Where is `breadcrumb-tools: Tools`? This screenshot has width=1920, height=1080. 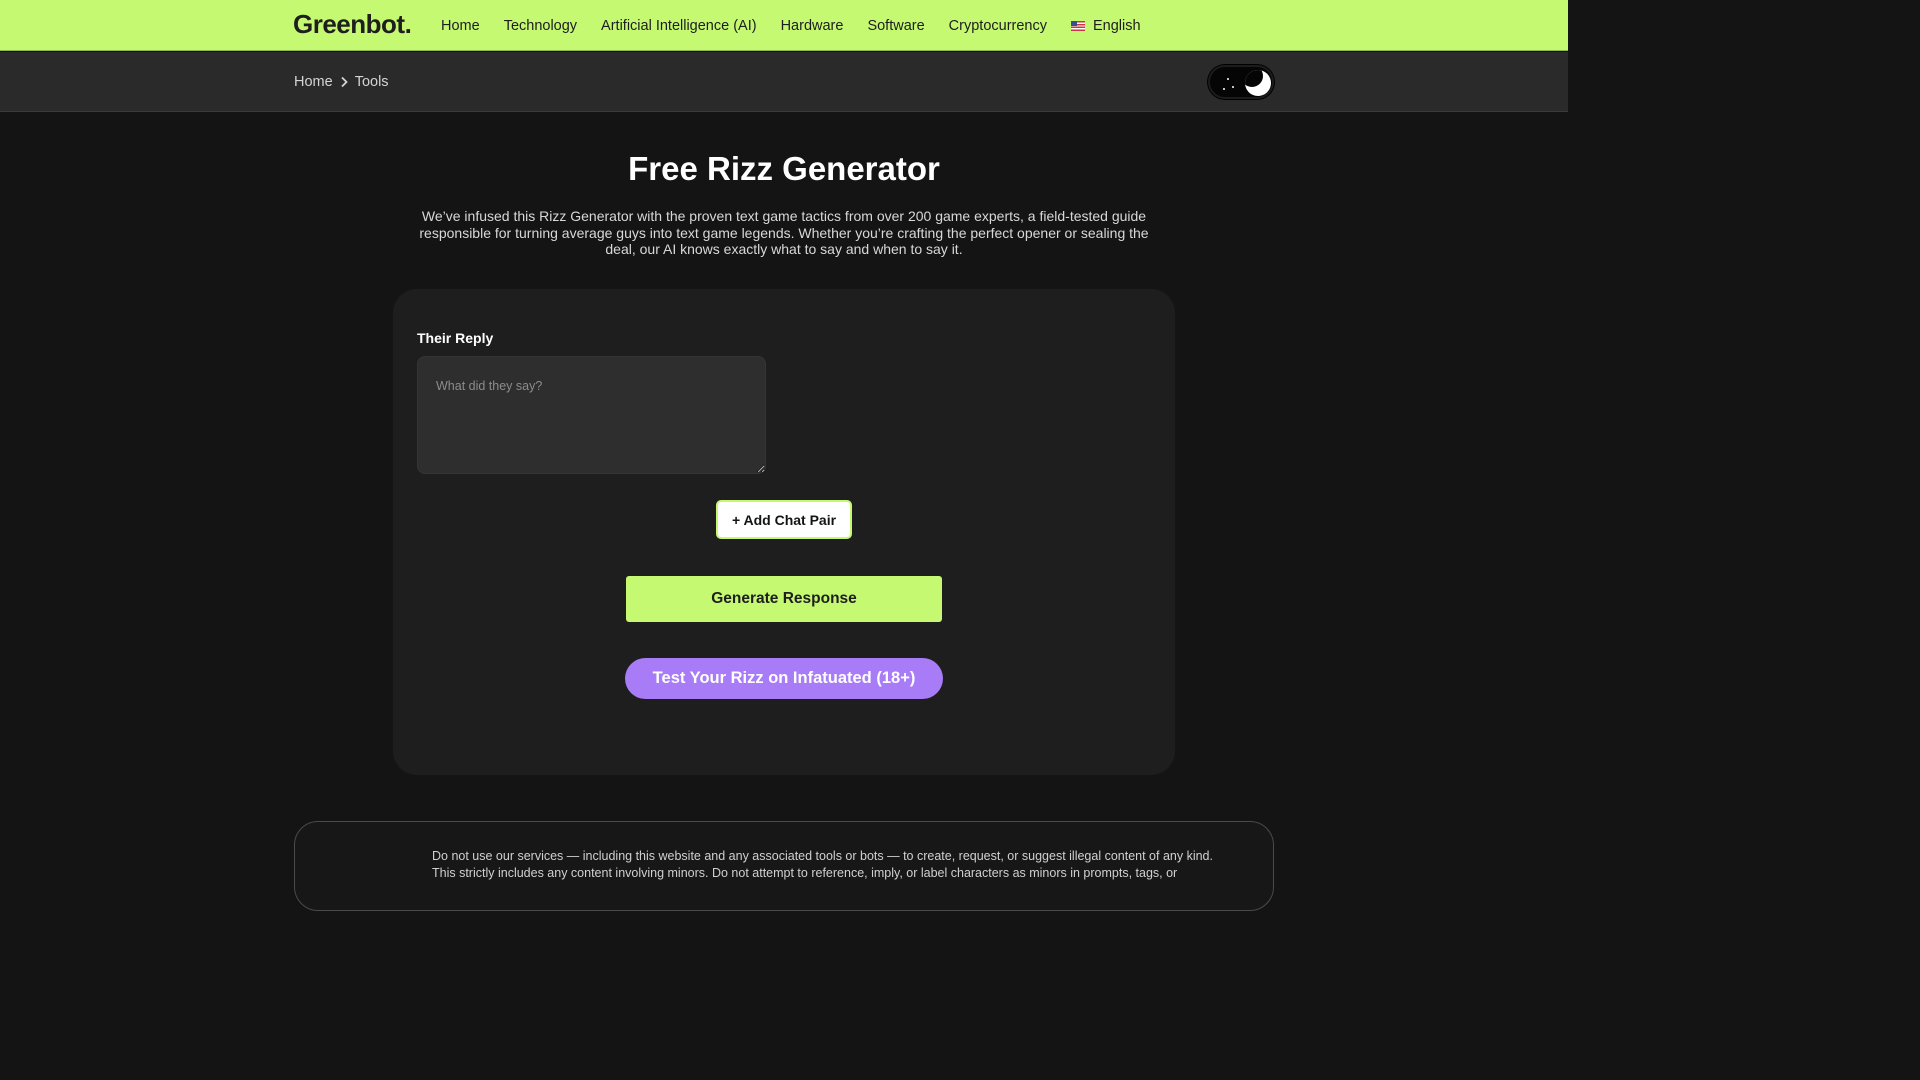 breadcrumb-tools: Tools is located at coordinates (372, 82).